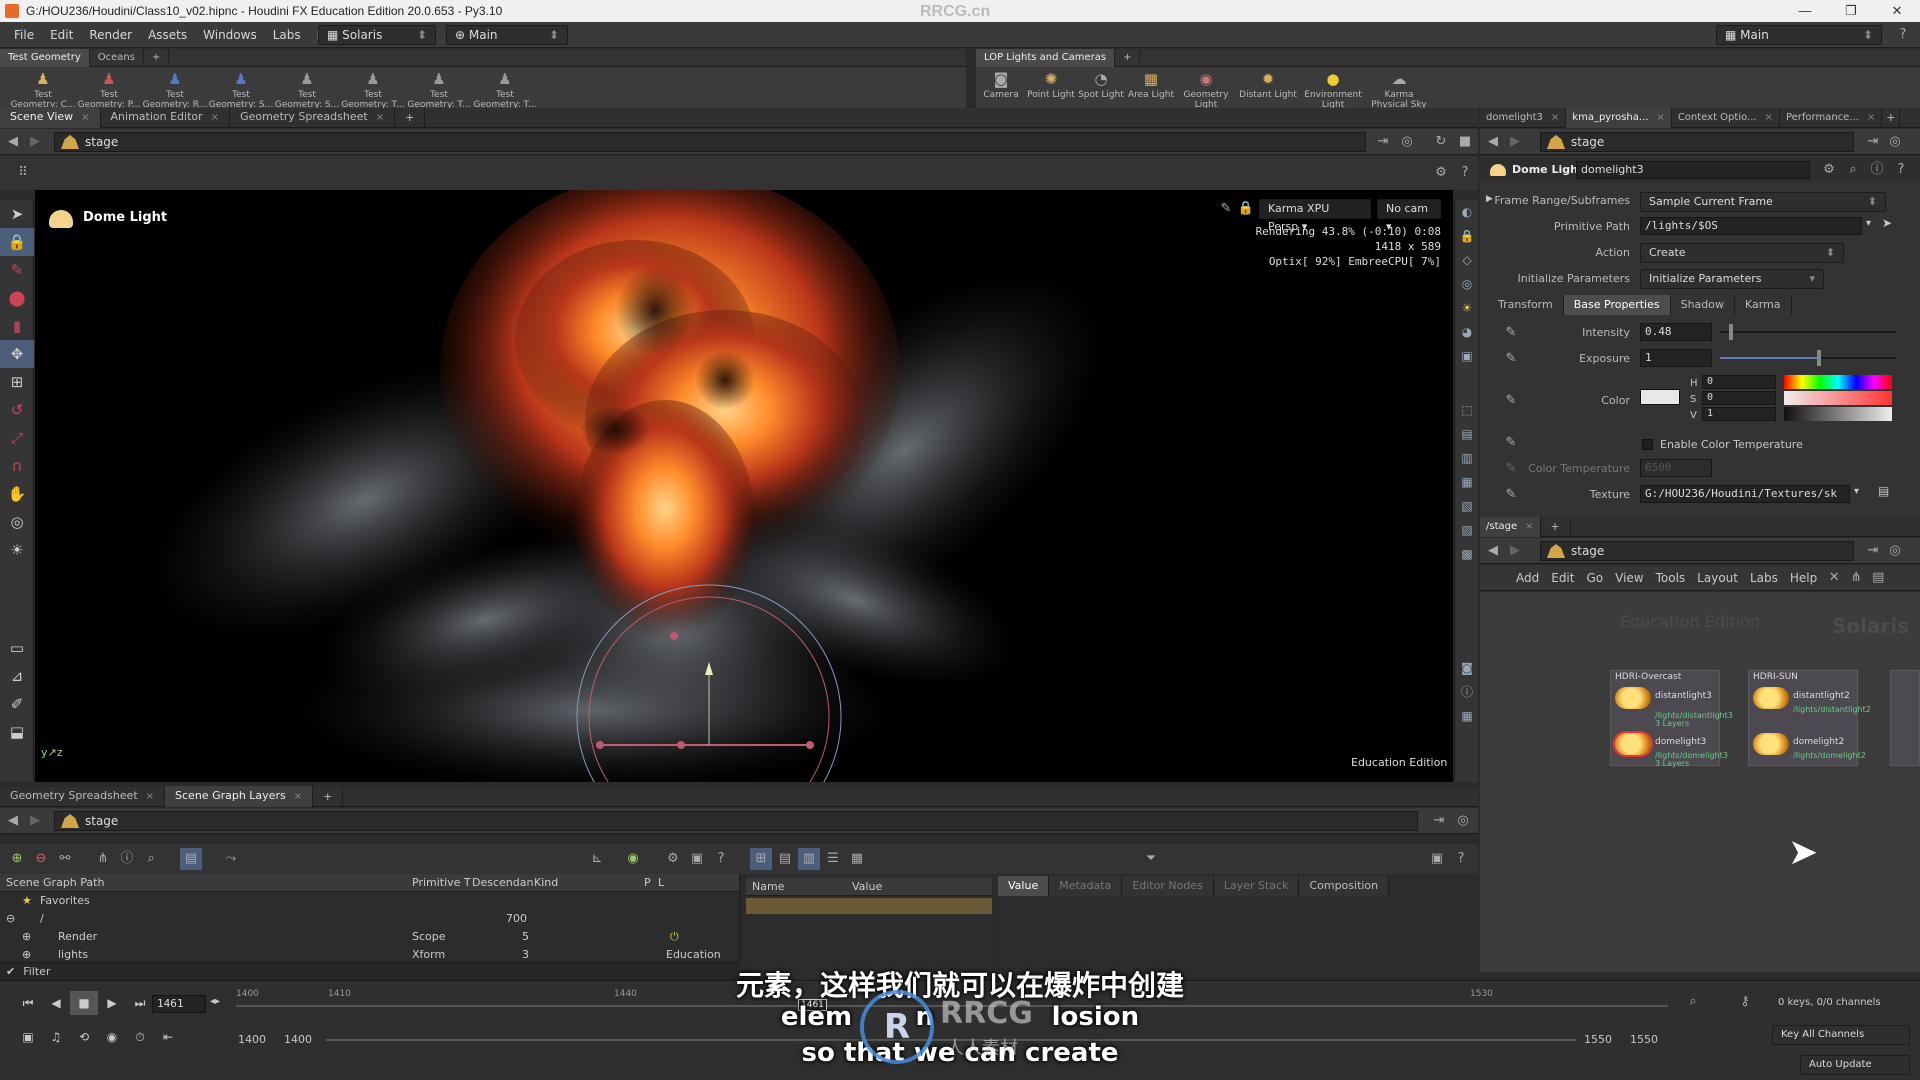 The width and height of the screenshot is (1920, 1080). I want to click on network-menu-go: Go, so click(1594, 578).